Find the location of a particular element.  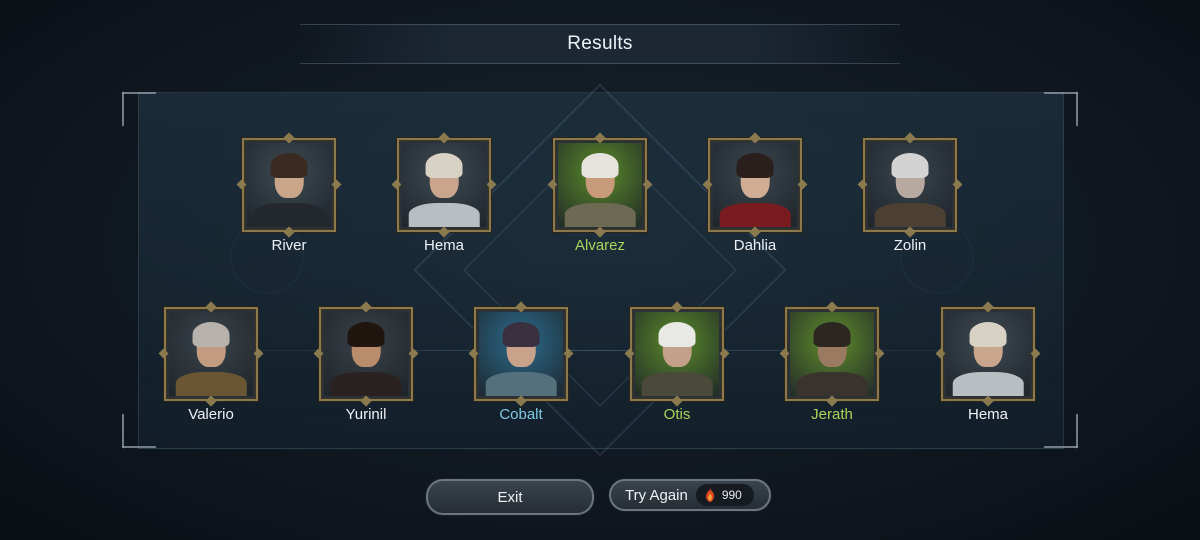

exit-button-label: Exit is located at coordinates (510, 497).